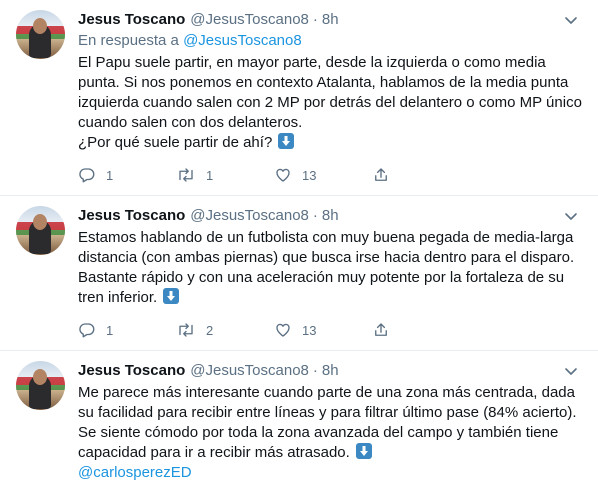 This screenshot has height=483, width=598. What do you see at coordinates (330, 41) in the screenshot?
I see `reply-context: En respuesta a @JesusToscano8` at bounding box center [330, 41].